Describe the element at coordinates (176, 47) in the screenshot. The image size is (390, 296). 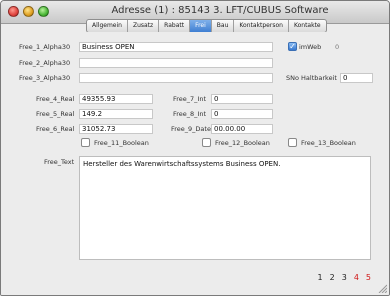
I see `free1-field: Business OPEN` at that location.